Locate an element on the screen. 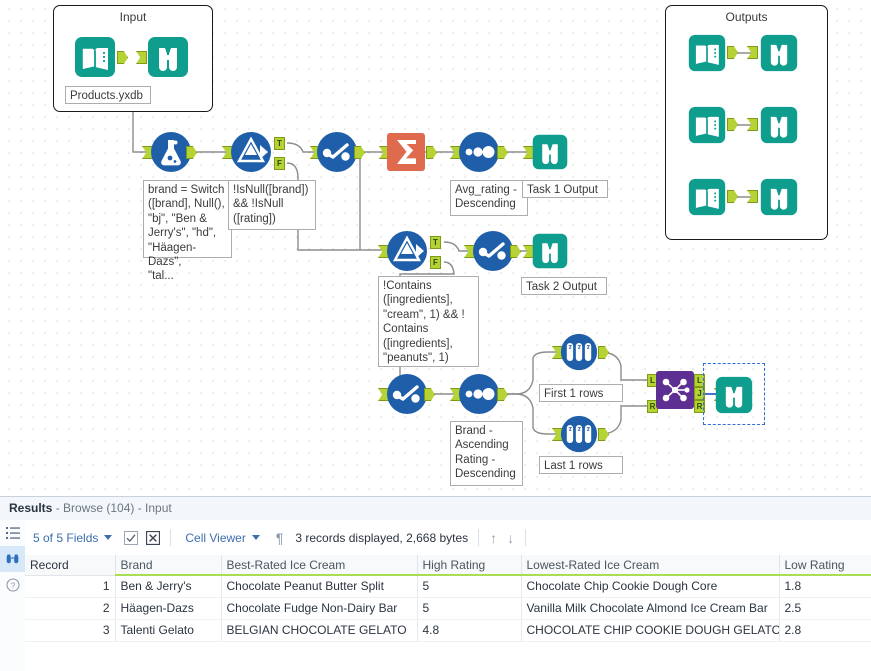  summarize-output-anchor is located at coordinates (431, 152).